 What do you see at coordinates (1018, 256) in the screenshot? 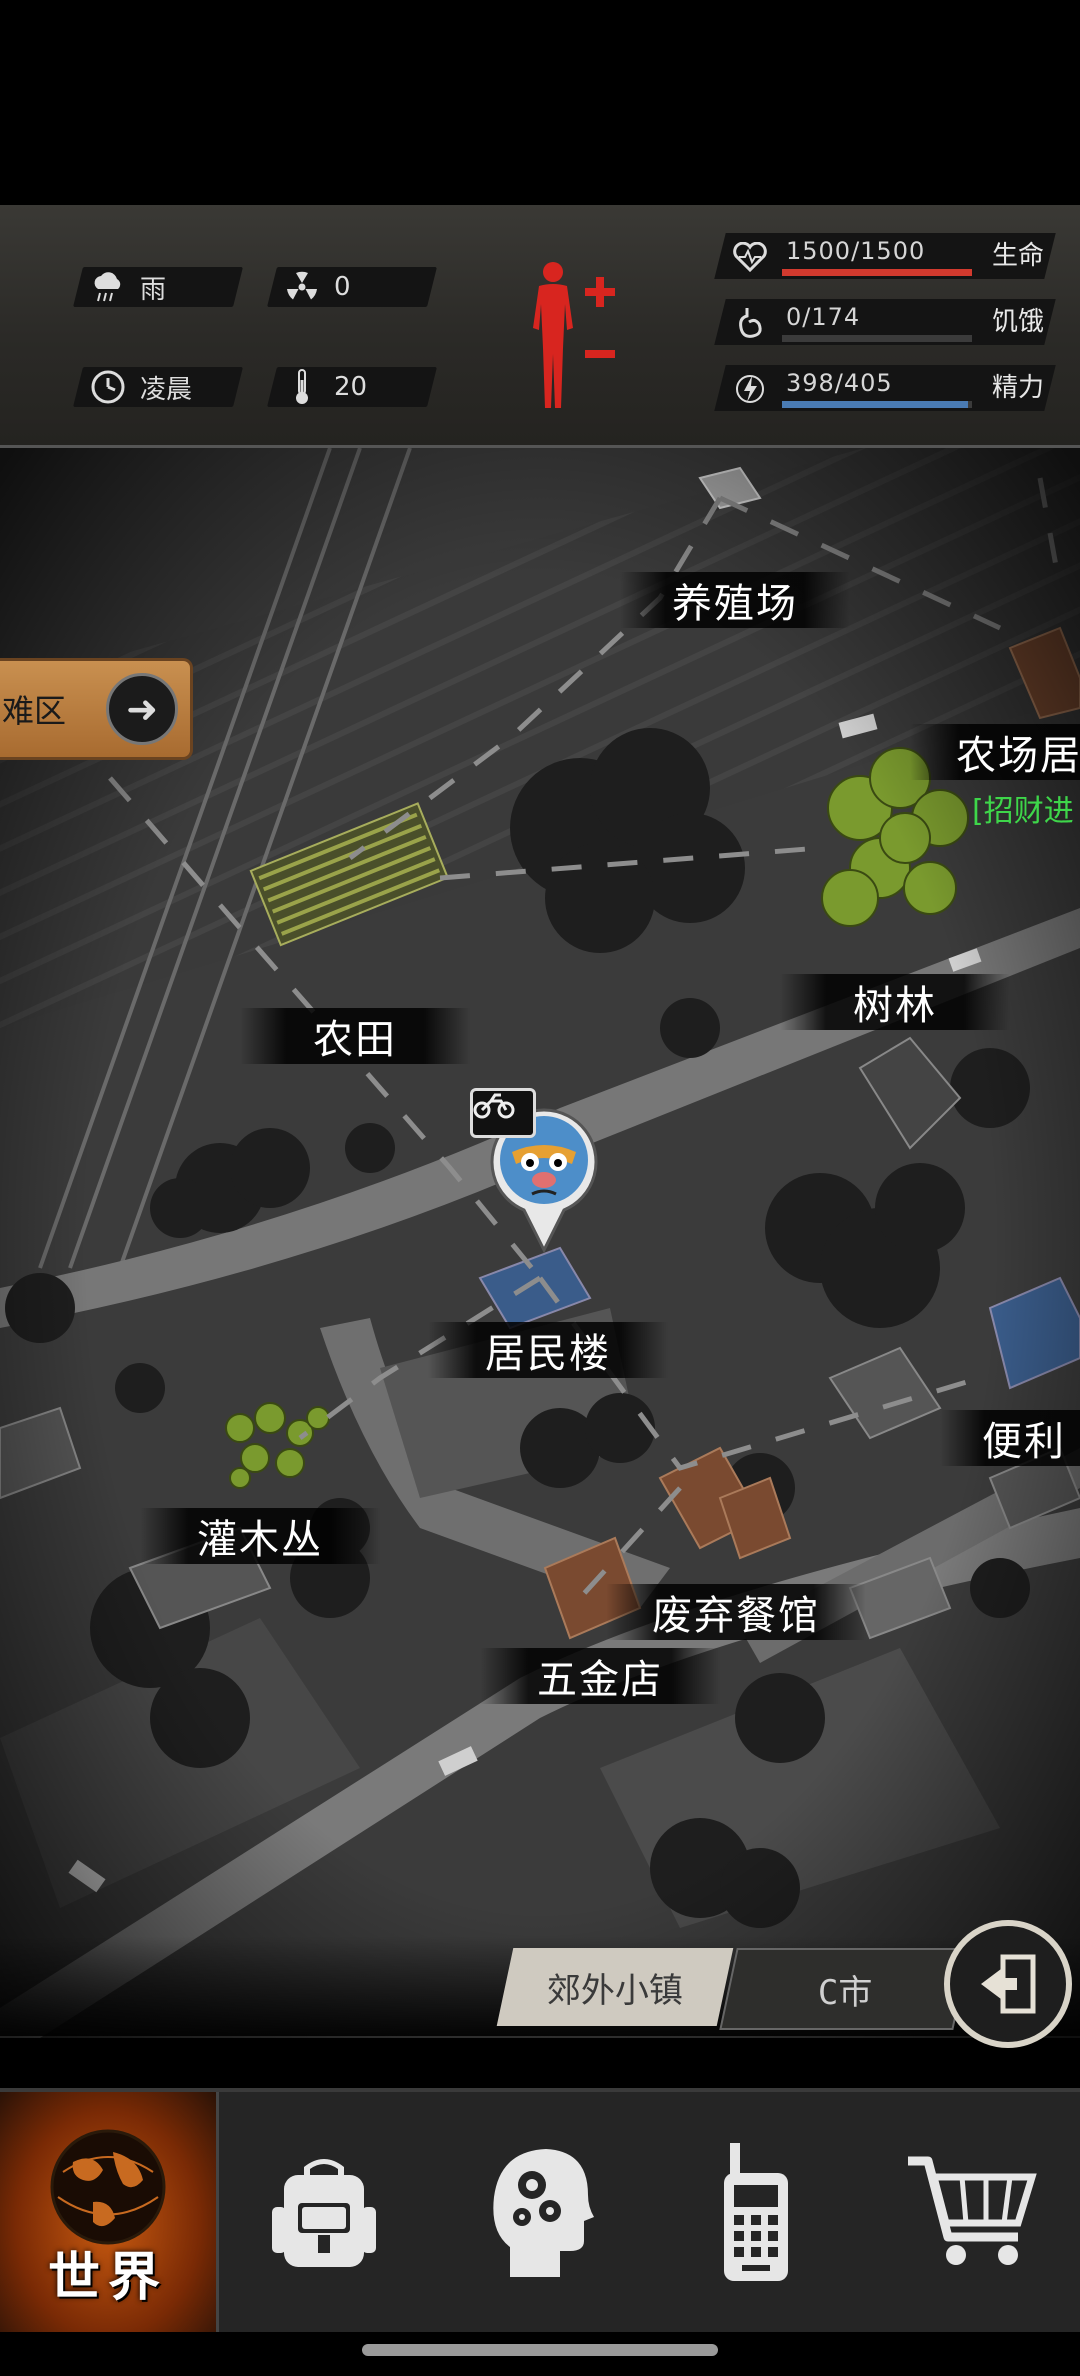
I see `health-label: 生命` at bounding box center [1018, 256].